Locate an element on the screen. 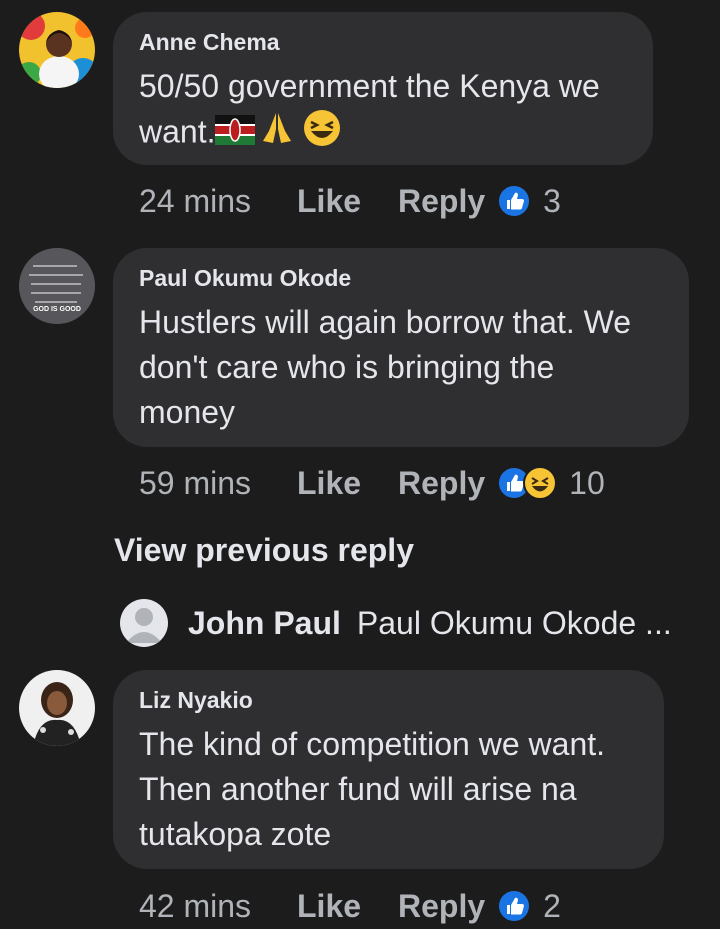  reaction-count: 10 is located at coordinates (587, 483).